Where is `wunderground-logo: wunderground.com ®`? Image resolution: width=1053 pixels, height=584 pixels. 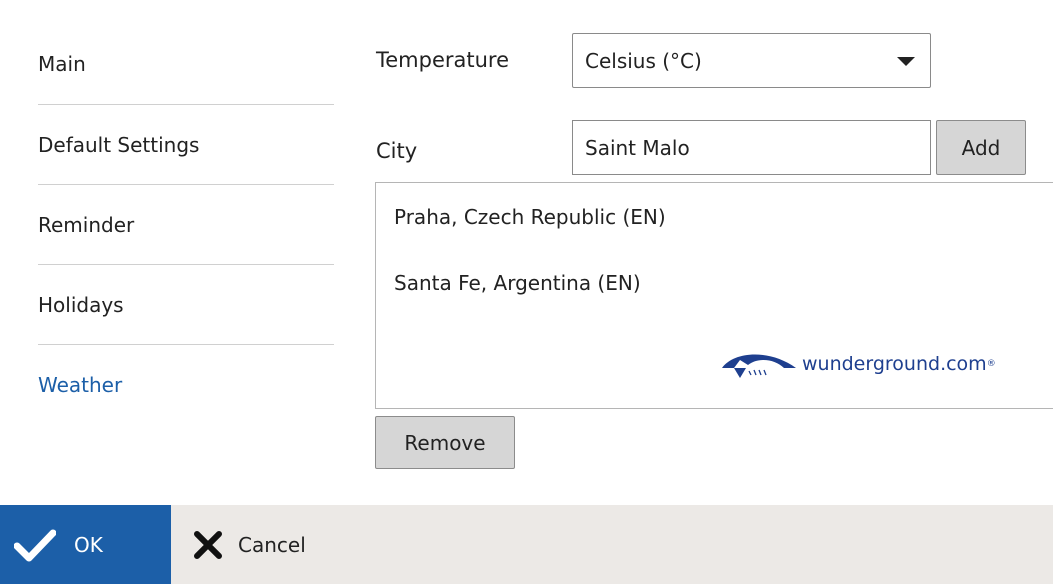
wunderground-logo: wunderground.com ® is located at coordinates (858, 364).